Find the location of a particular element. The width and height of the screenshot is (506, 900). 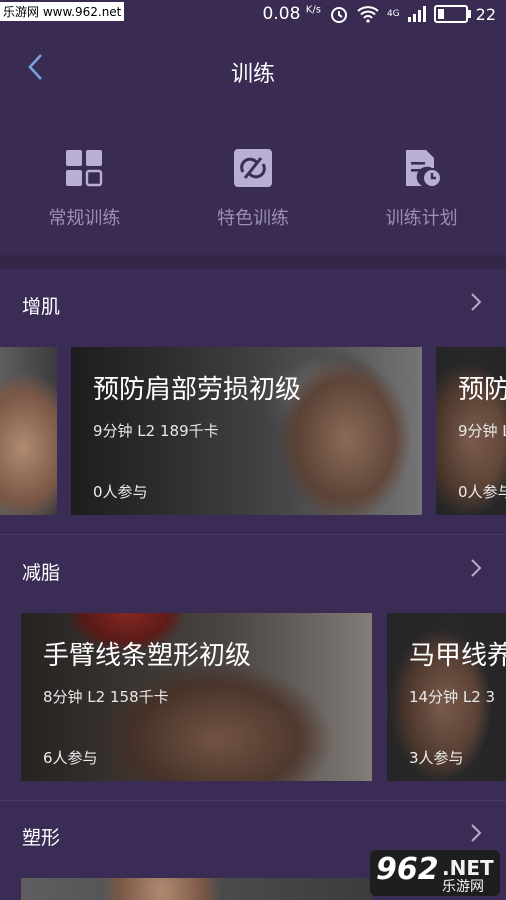

quick-link-special: 特色训练 is located at coordinates (253, 182).